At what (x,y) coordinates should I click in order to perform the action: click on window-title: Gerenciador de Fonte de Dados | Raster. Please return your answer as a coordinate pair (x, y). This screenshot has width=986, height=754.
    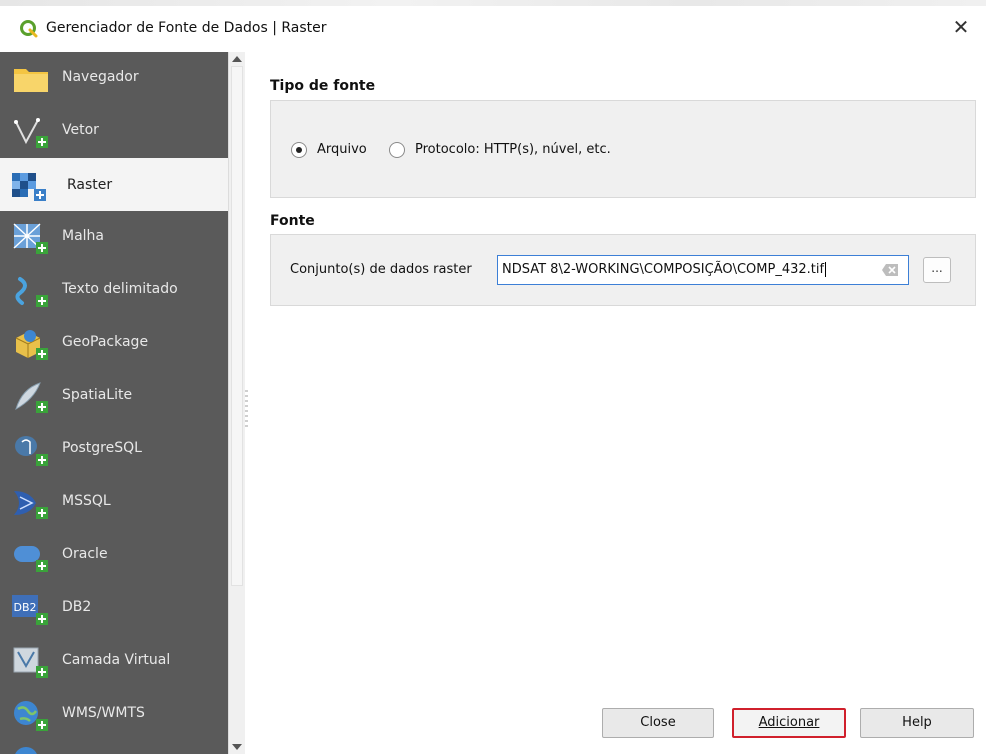
    Looking at the image, I should click on (186, 28).